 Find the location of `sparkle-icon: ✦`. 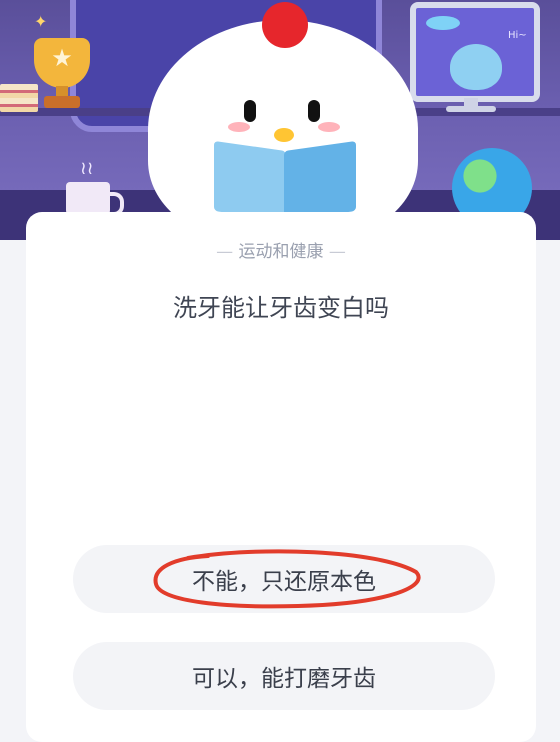

sparkle-icon: ✦ is located at coordinates (41, 21).